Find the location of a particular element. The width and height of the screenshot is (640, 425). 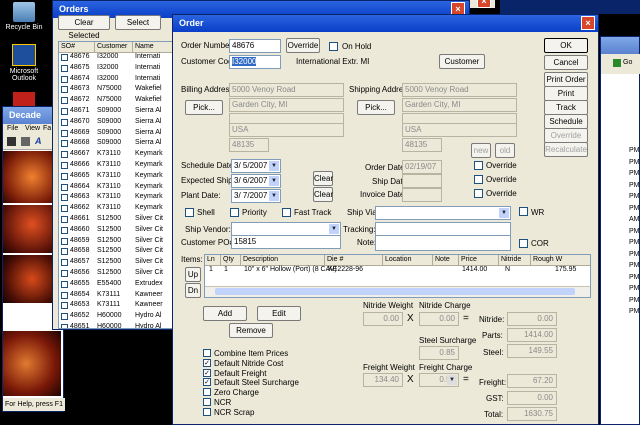

new-address-button: new is located at coordinates (481, 150).